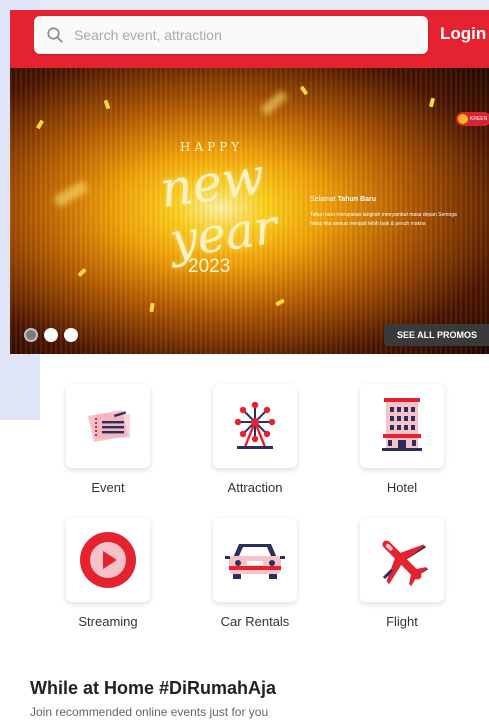 This screenshot has height=722, width=489. I want to click on banner-promo-title-prefix: Selamat, so click(324, 199).